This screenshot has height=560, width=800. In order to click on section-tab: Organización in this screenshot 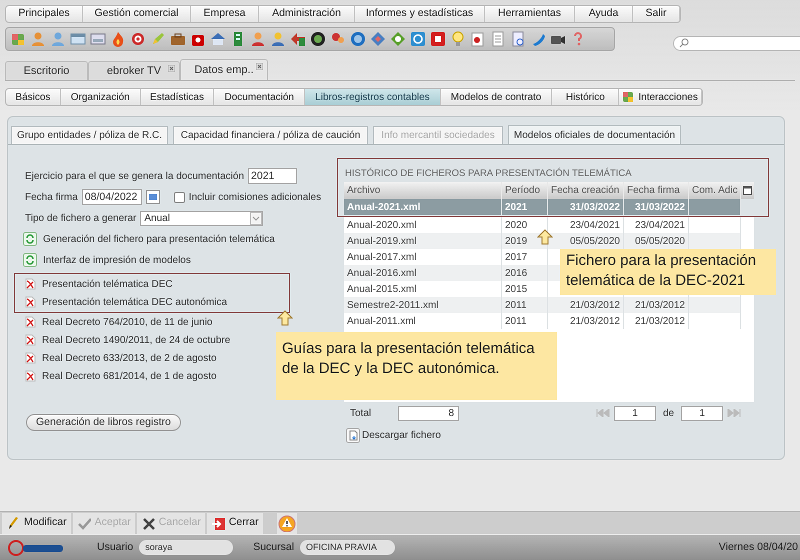, I will do `click(100, 97)`.